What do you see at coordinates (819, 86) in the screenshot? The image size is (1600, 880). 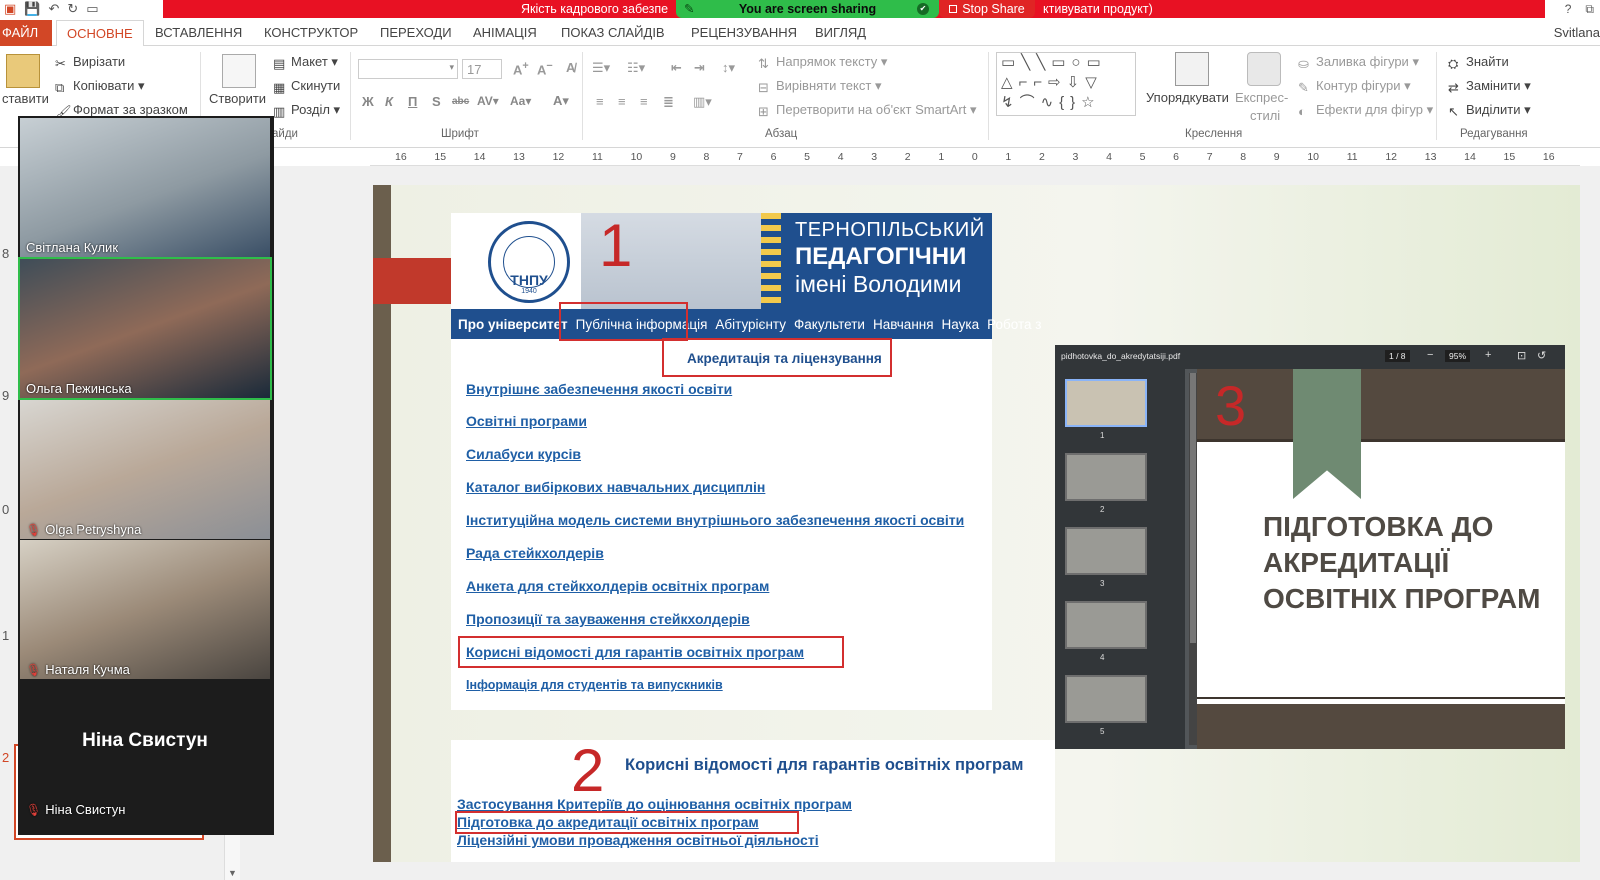 I see `align-text-button: ⊟ Вирівняти текст ▾` at bounding box center [819, 86].